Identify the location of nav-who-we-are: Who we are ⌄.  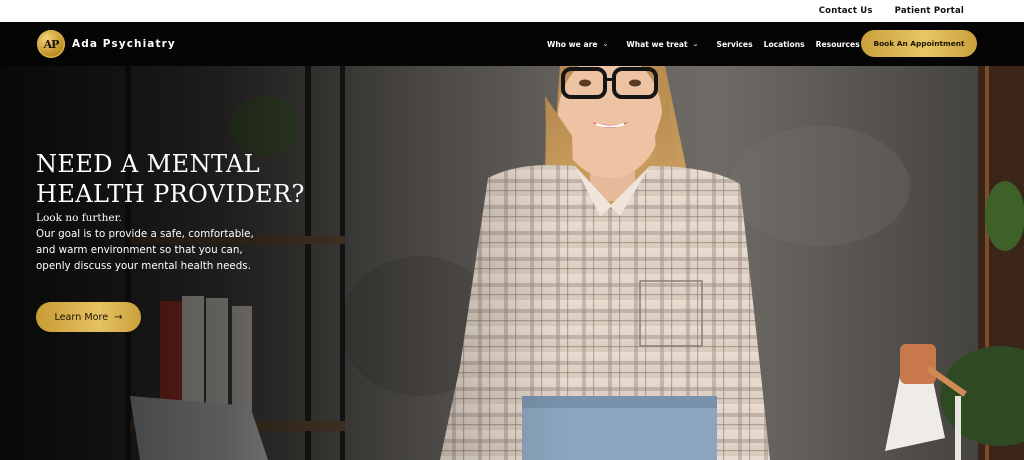
(577, 44).